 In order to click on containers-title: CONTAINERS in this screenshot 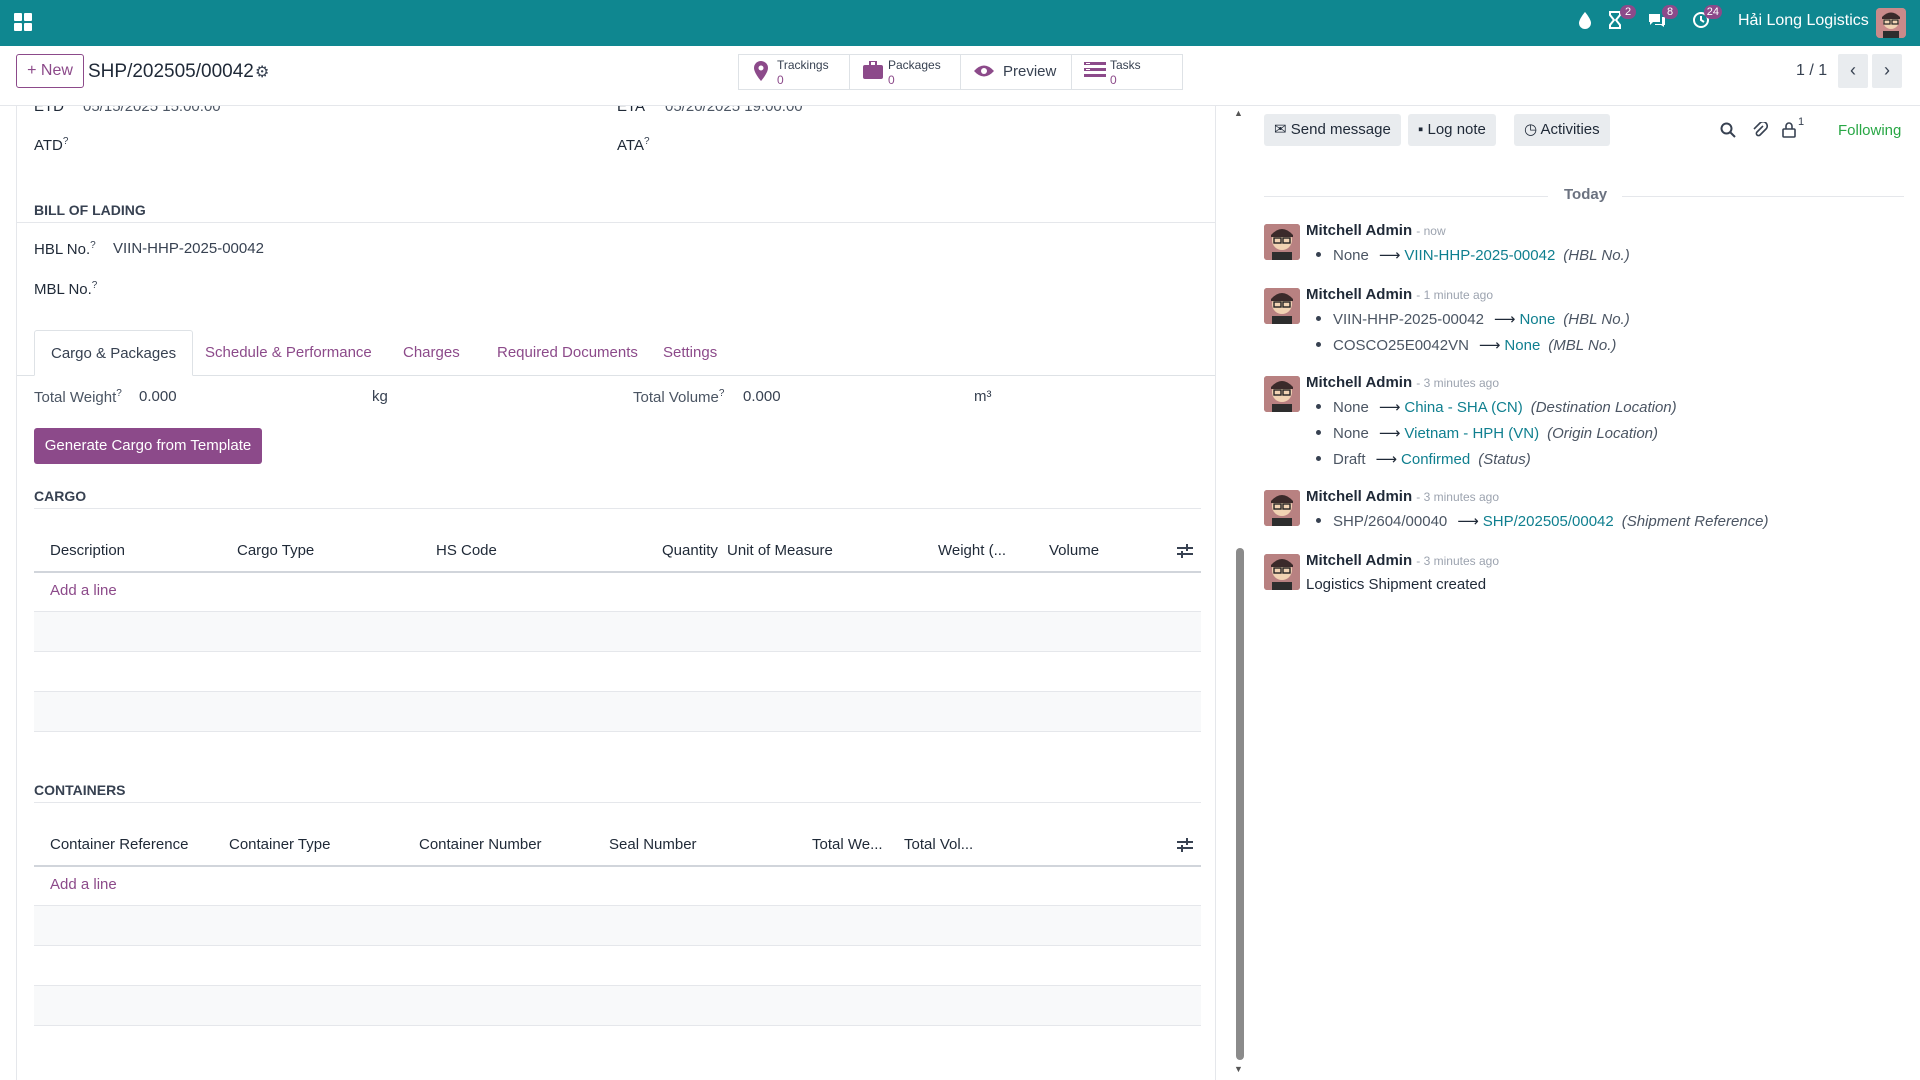, I will do `click(80, 790)`.